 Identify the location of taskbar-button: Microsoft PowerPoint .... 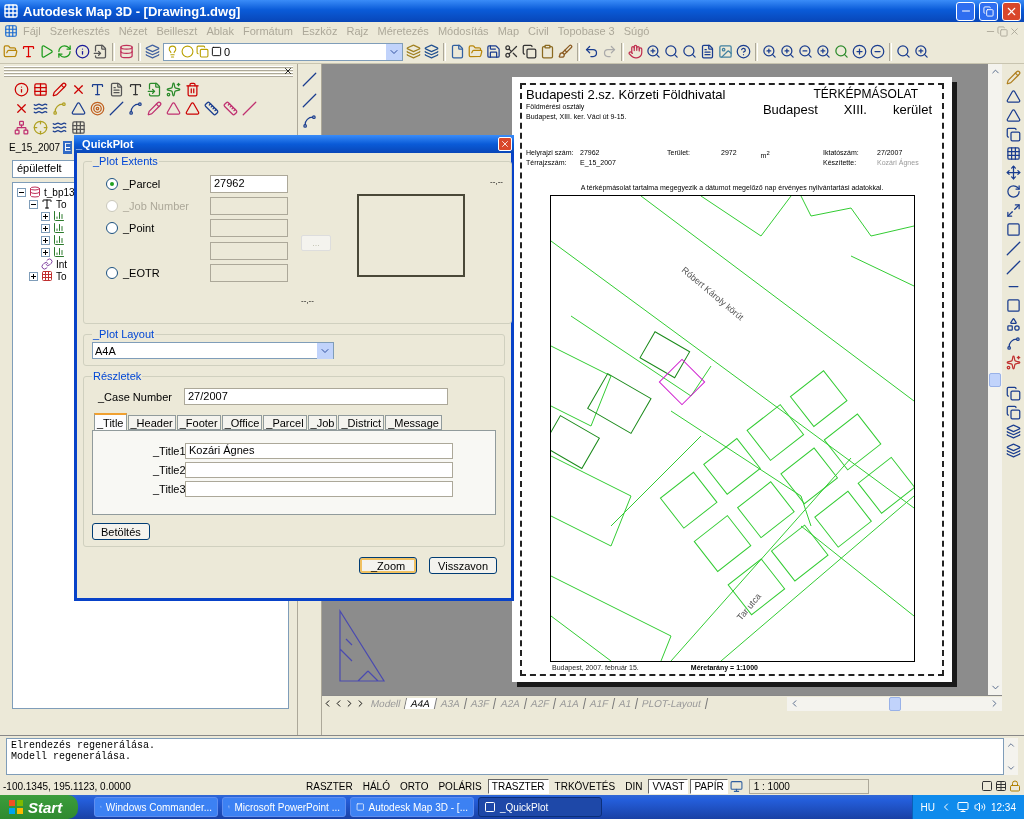
(284, 807).